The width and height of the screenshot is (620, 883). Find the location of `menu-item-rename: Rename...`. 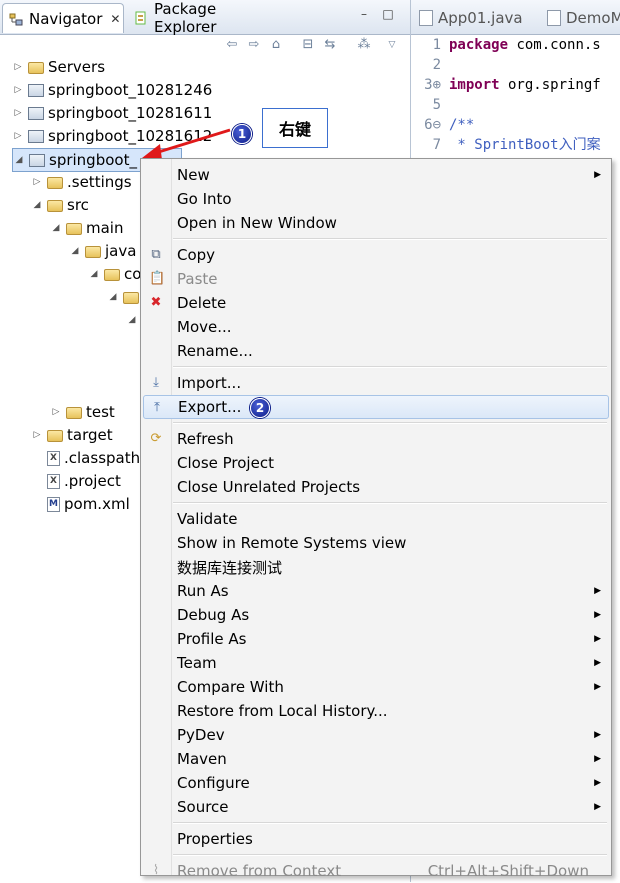

menu-item-rename: Rename... is located at coordinates (376, 351).